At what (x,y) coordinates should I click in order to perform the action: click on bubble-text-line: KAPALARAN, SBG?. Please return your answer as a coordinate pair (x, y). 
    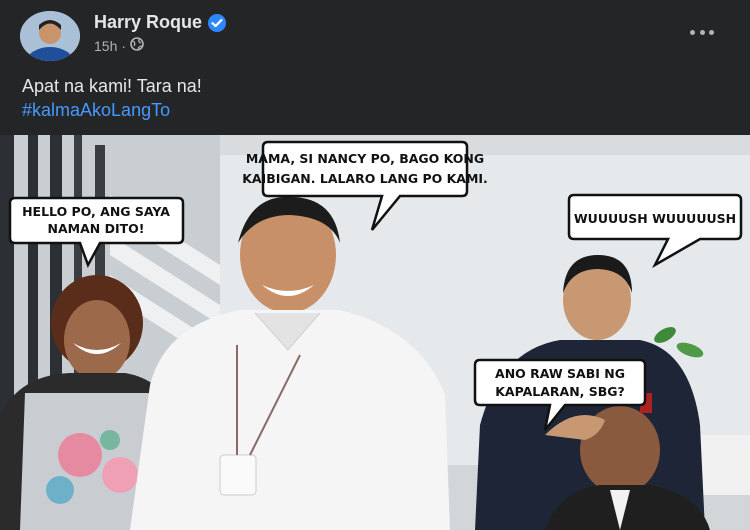
    Looking at the image, I should click on (560, 391).